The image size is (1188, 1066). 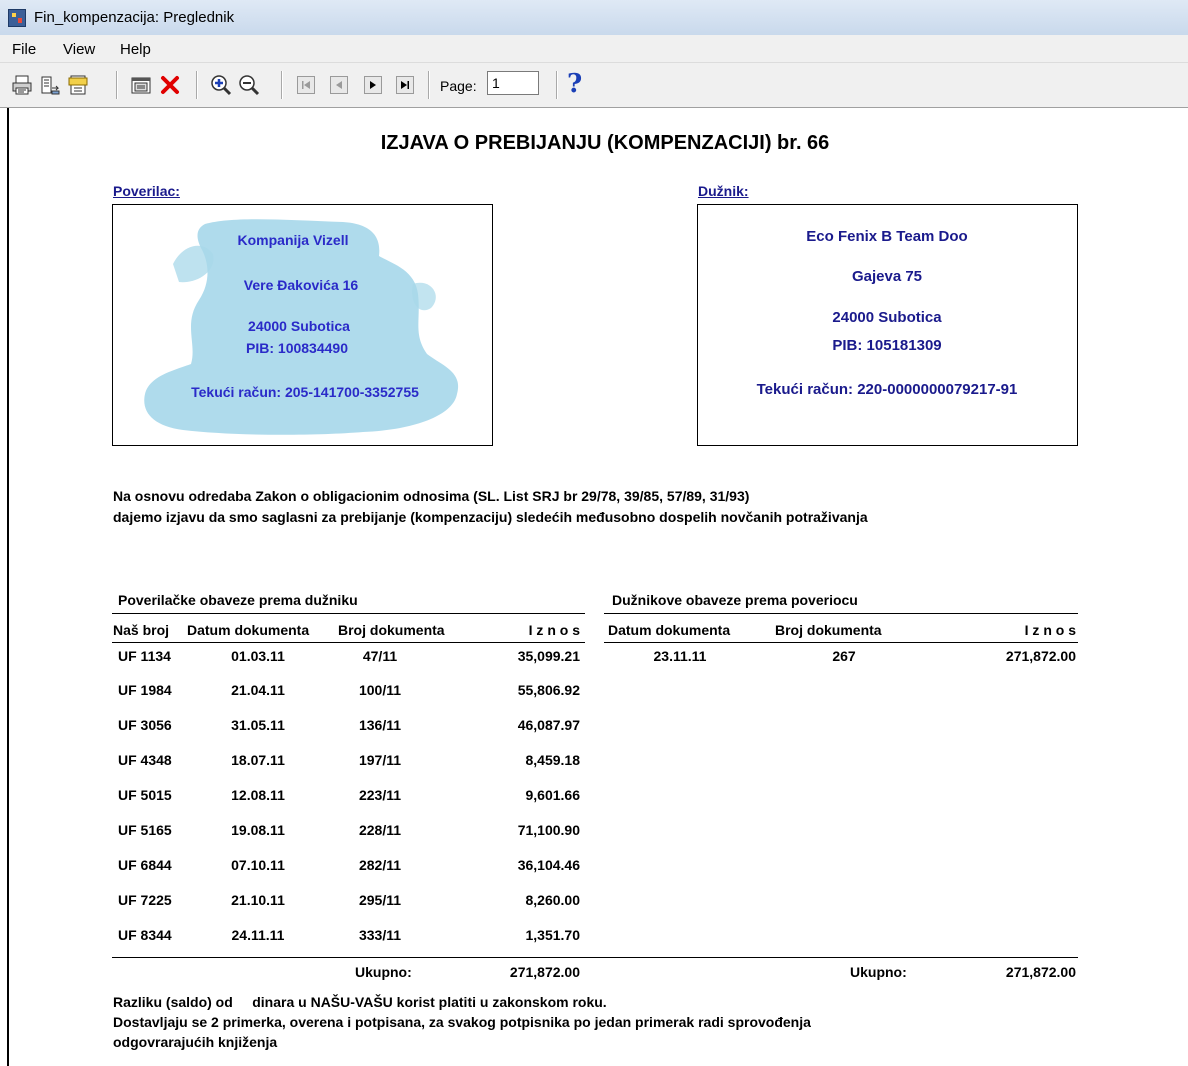 I want to click on stamp-street: Vere Đakovića 16, so click(x=301, y=285).